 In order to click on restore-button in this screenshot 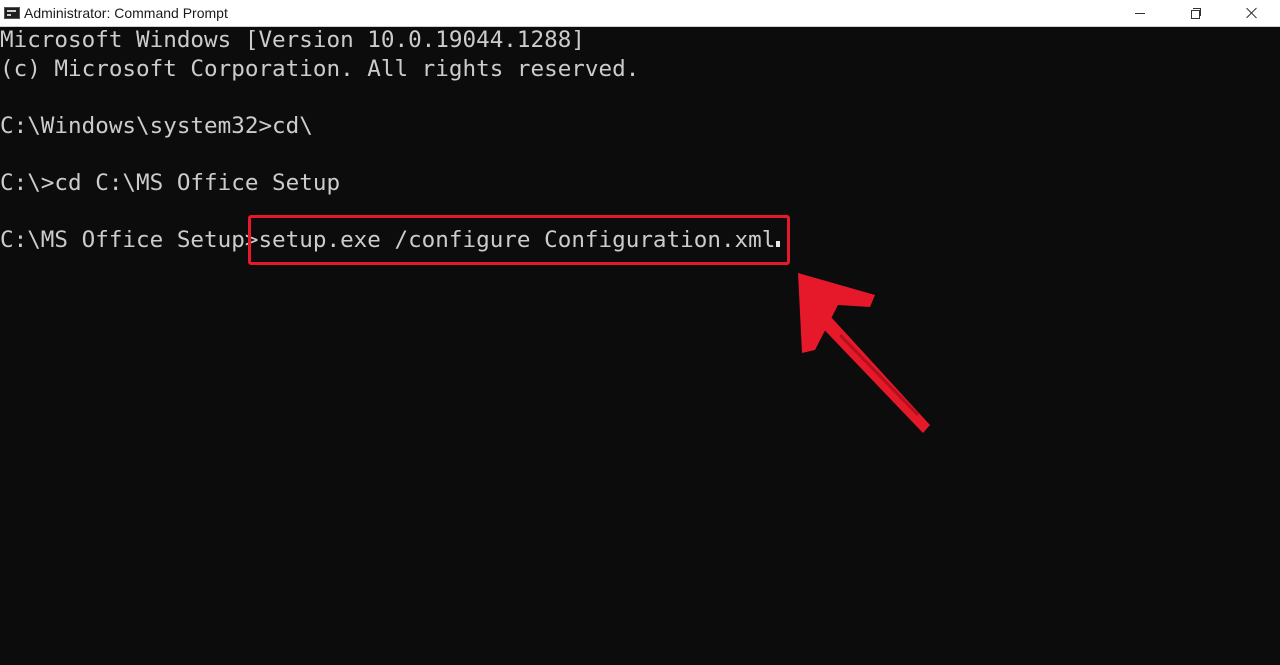, I will do `click(1196, 13)`.